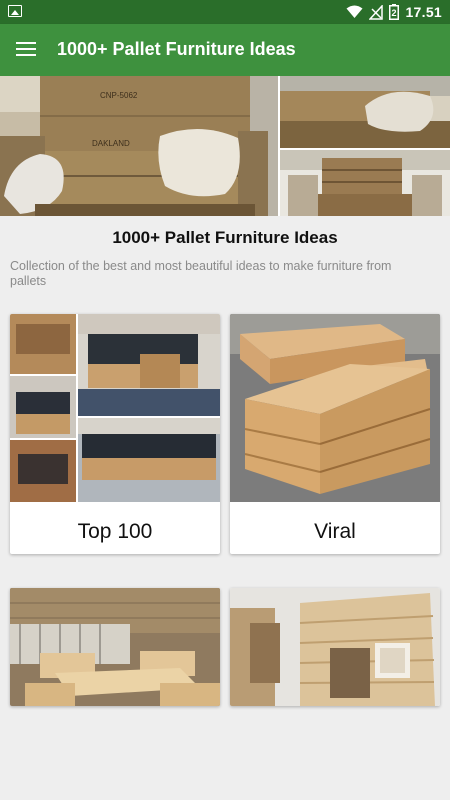 The image size is (450, 800). I want to click on hamburger-menu-icon, so click(26, 49).